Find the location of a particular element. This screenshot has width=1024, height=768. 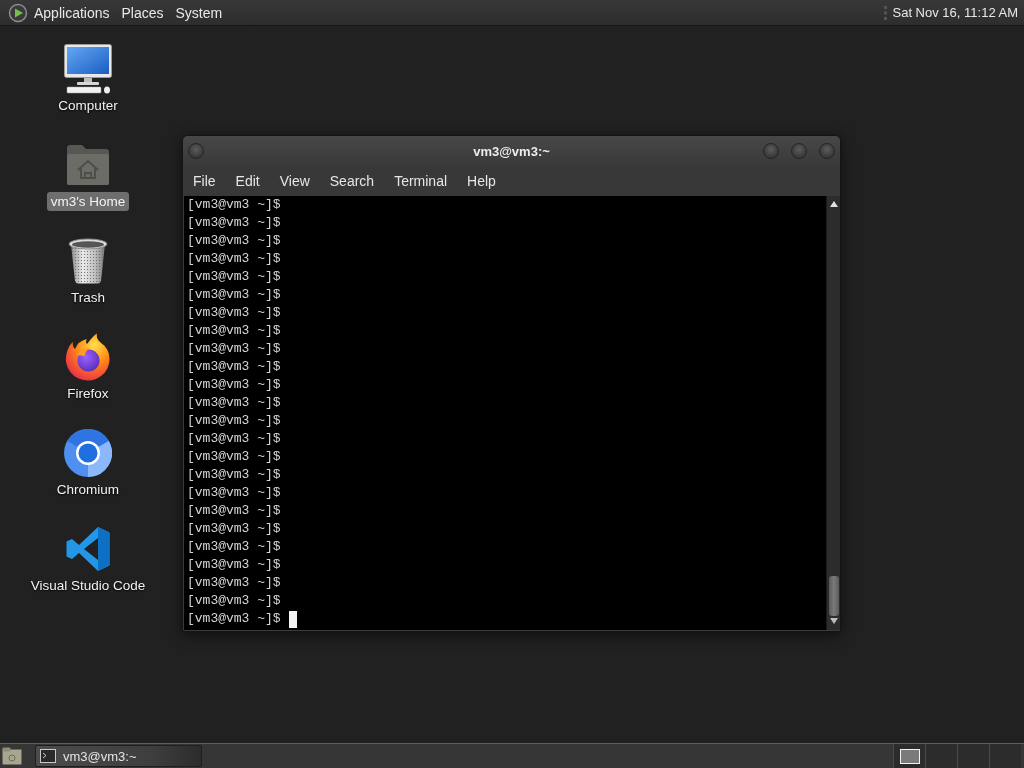

workspace-button is located at coordinates (909, 756).